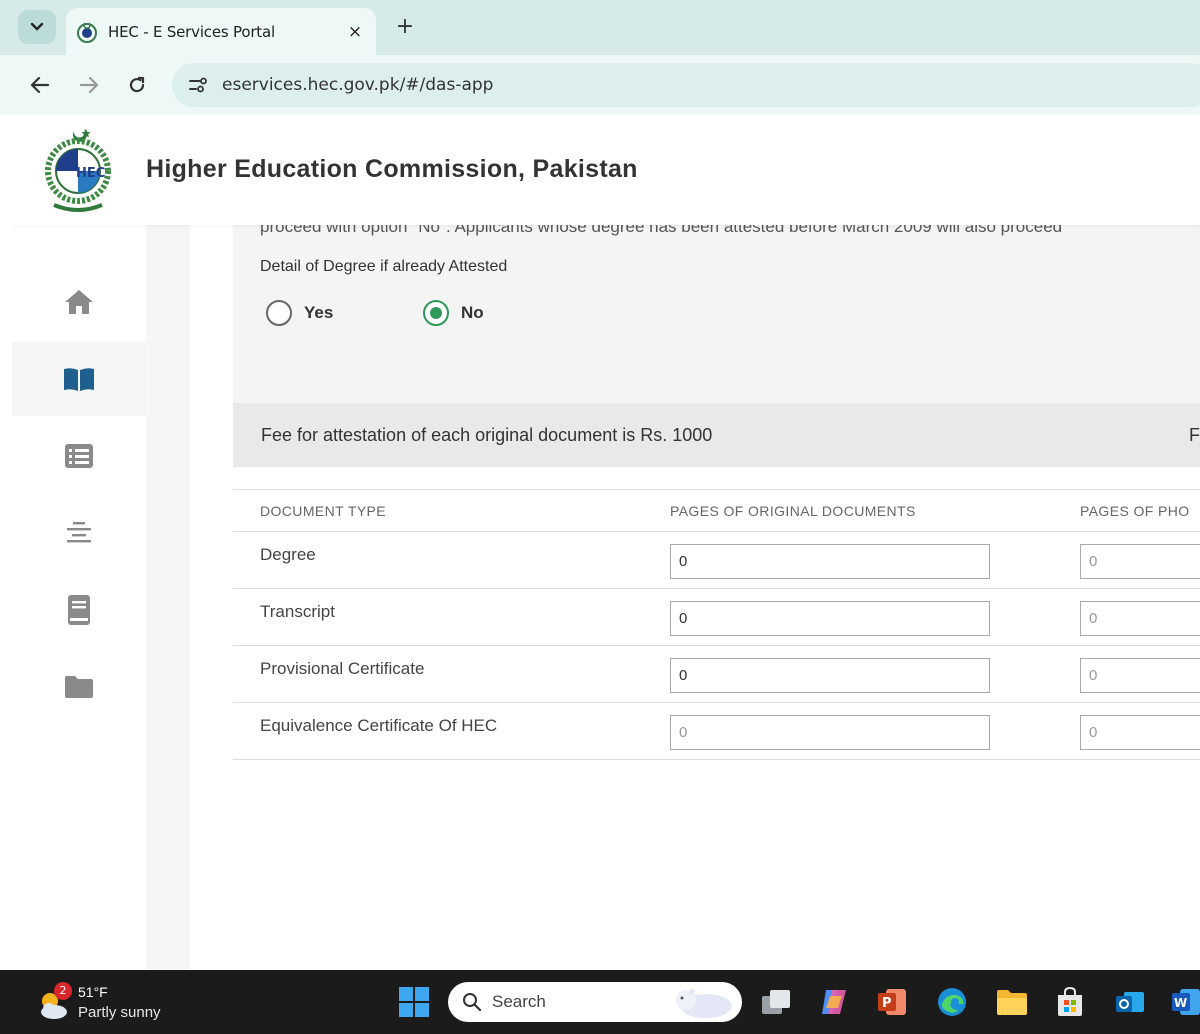 The width and height of the screenshot is (1200, 1034). Describe the element at coordinates (887, 1003) in the screenshot. I see `svg-text: P` at that location.